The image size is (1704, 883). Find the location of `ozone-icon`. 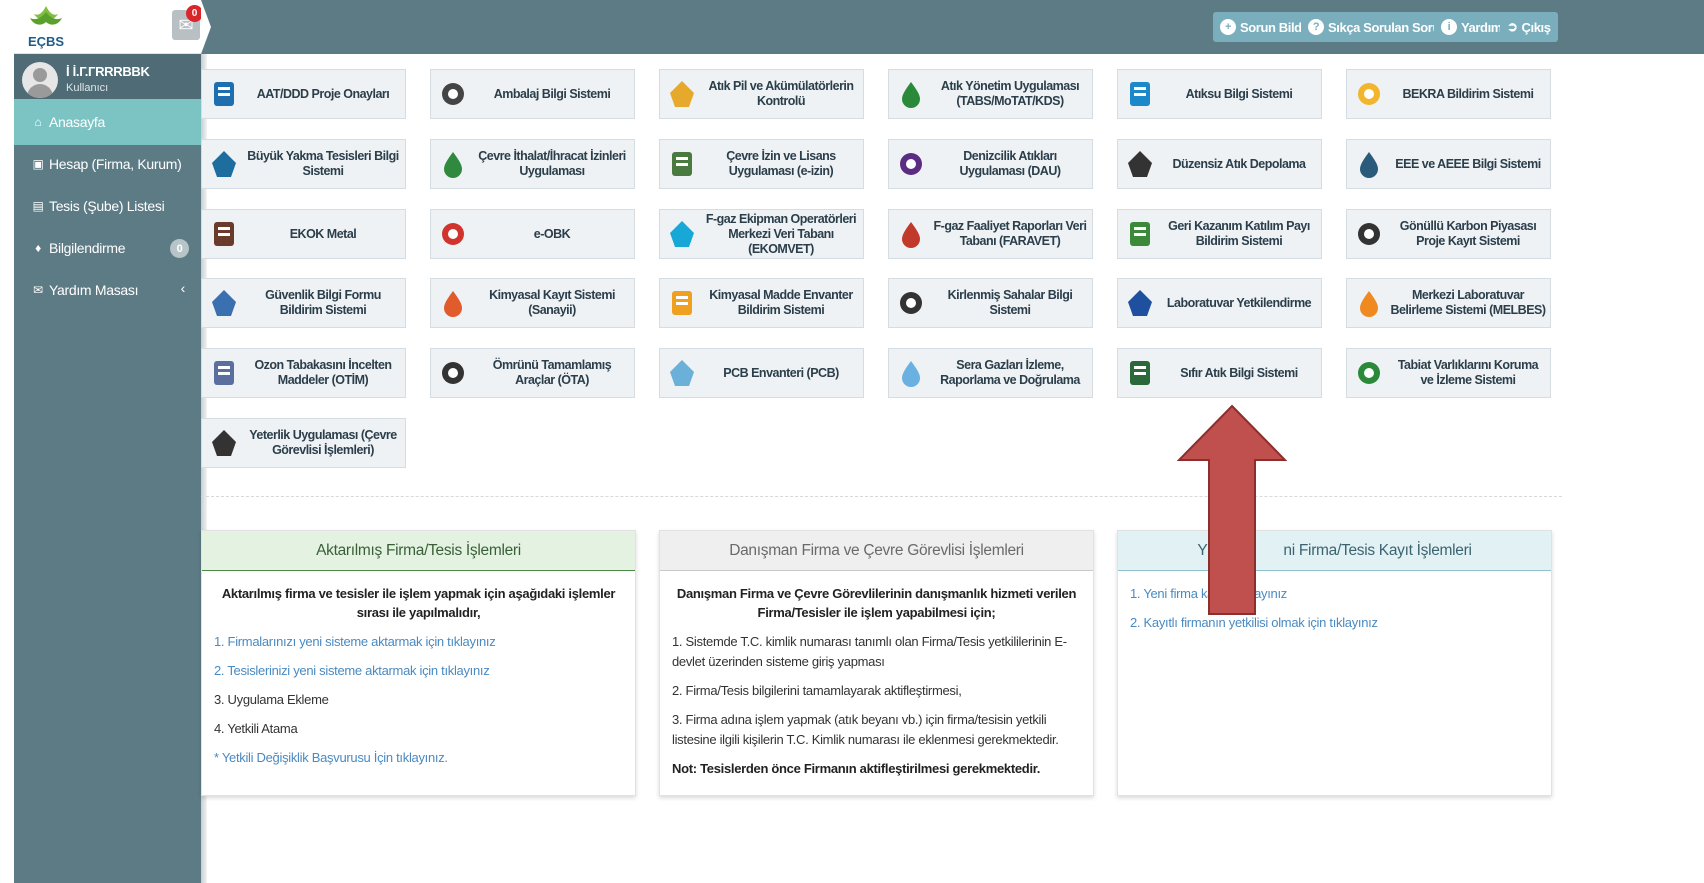

ozone-icon is located at coordinates (224, 373).